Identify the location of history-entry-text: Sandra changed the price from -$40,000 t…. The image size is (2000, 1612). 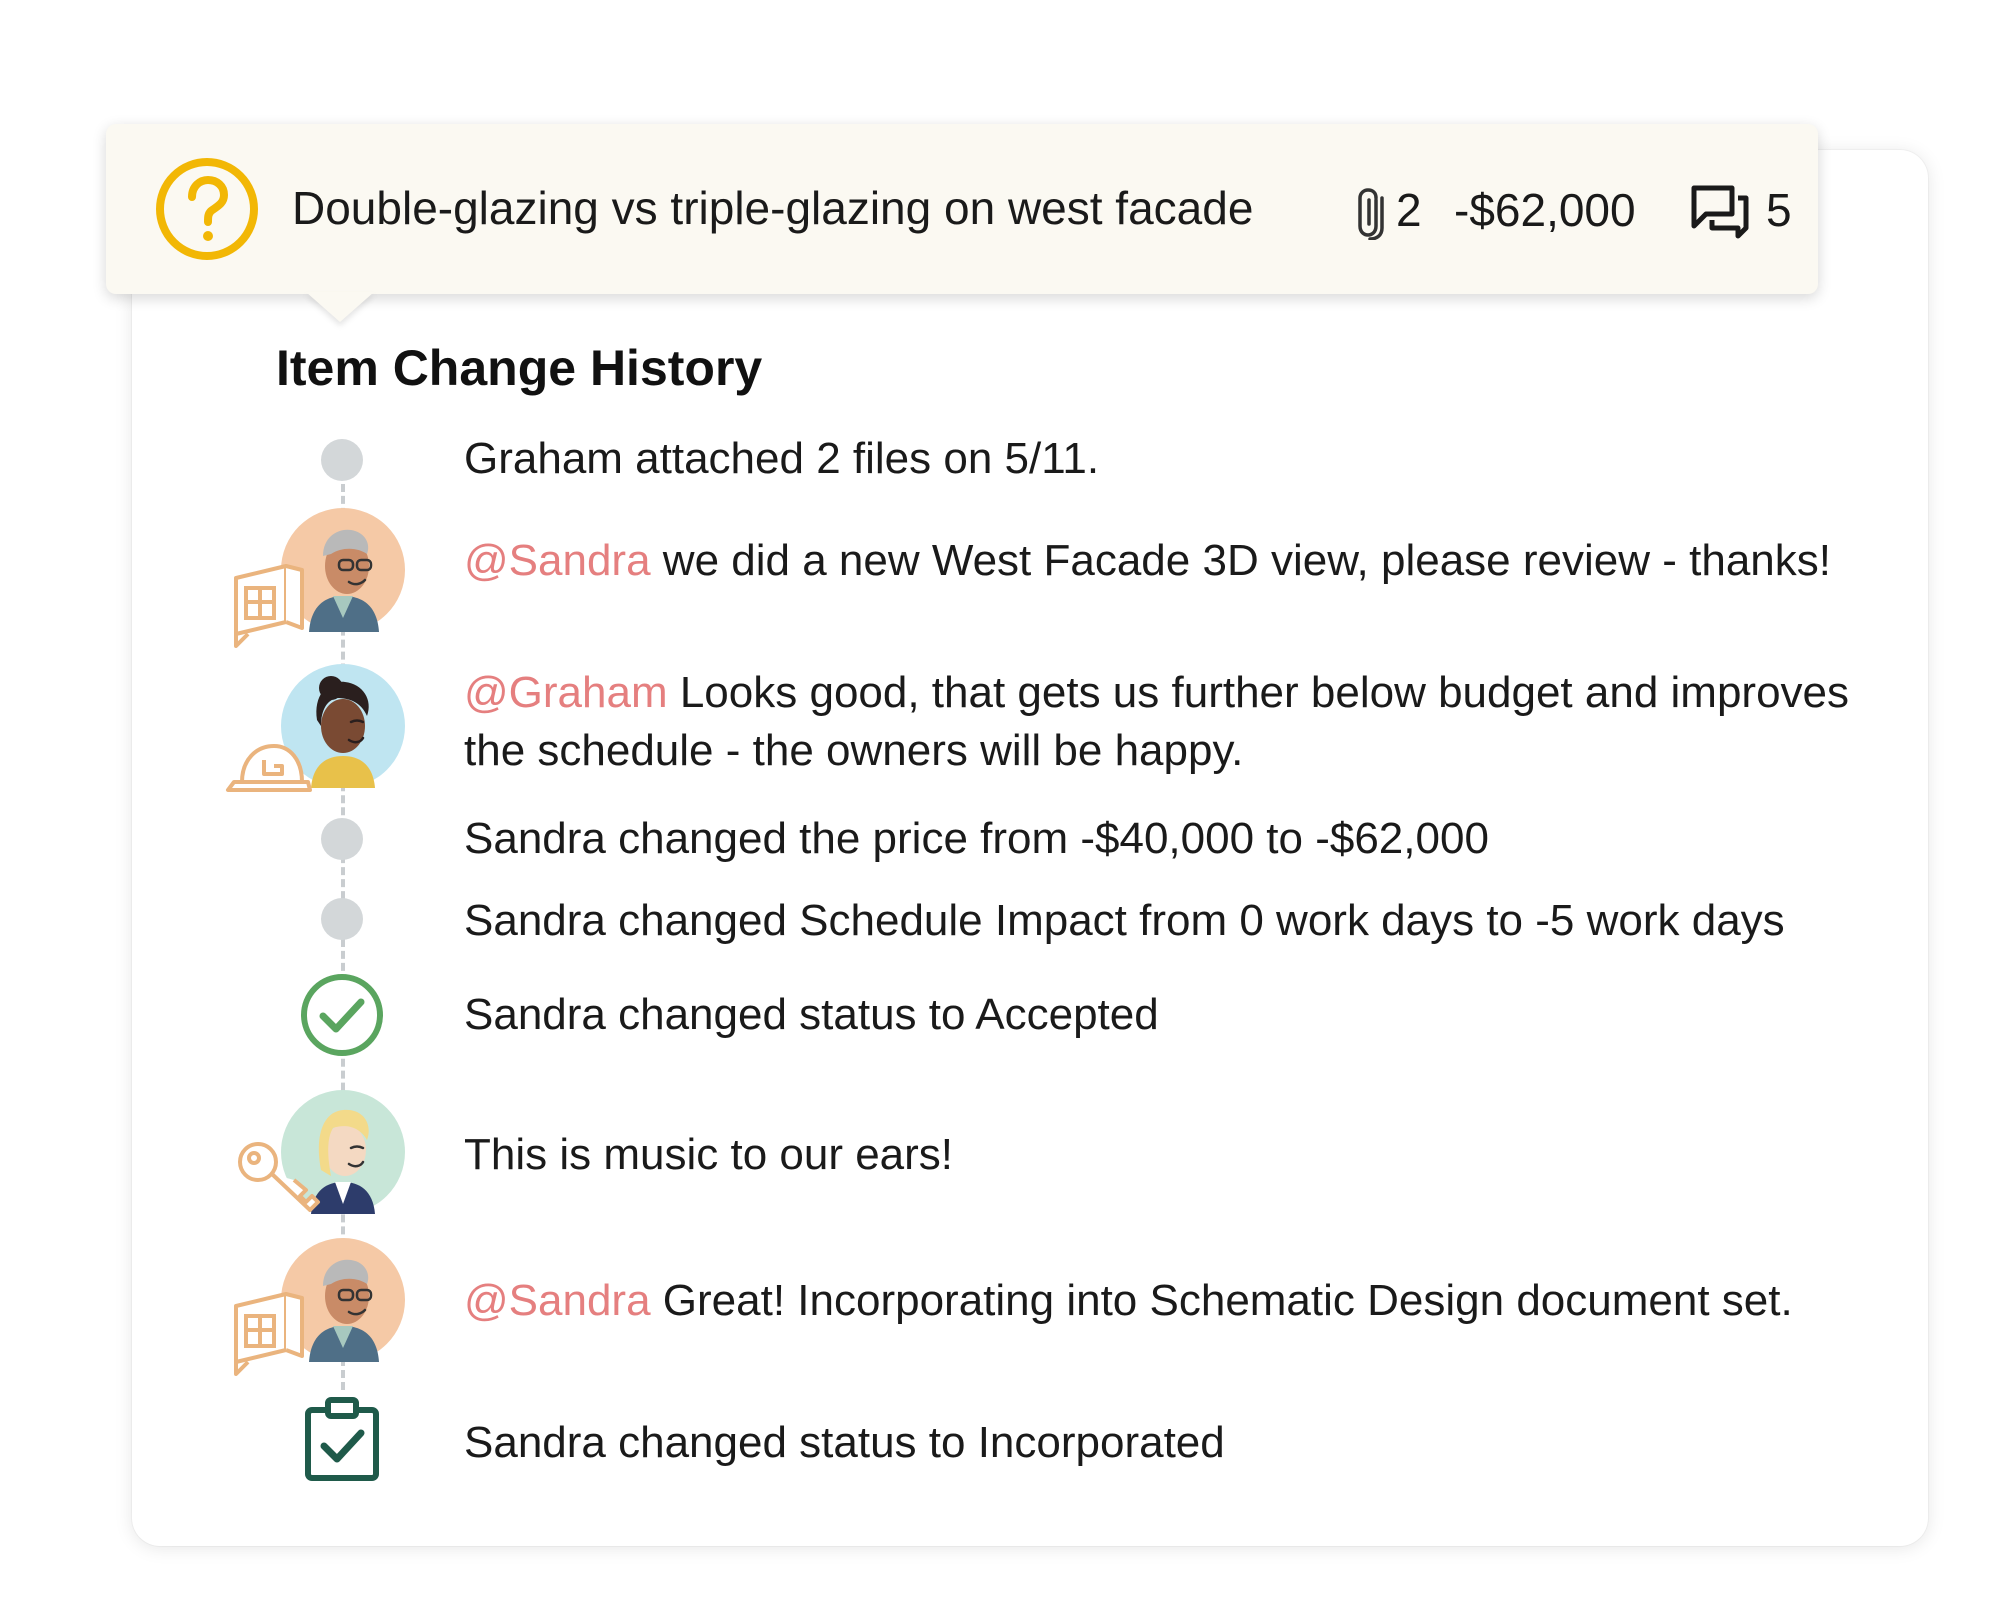
(976, 838).